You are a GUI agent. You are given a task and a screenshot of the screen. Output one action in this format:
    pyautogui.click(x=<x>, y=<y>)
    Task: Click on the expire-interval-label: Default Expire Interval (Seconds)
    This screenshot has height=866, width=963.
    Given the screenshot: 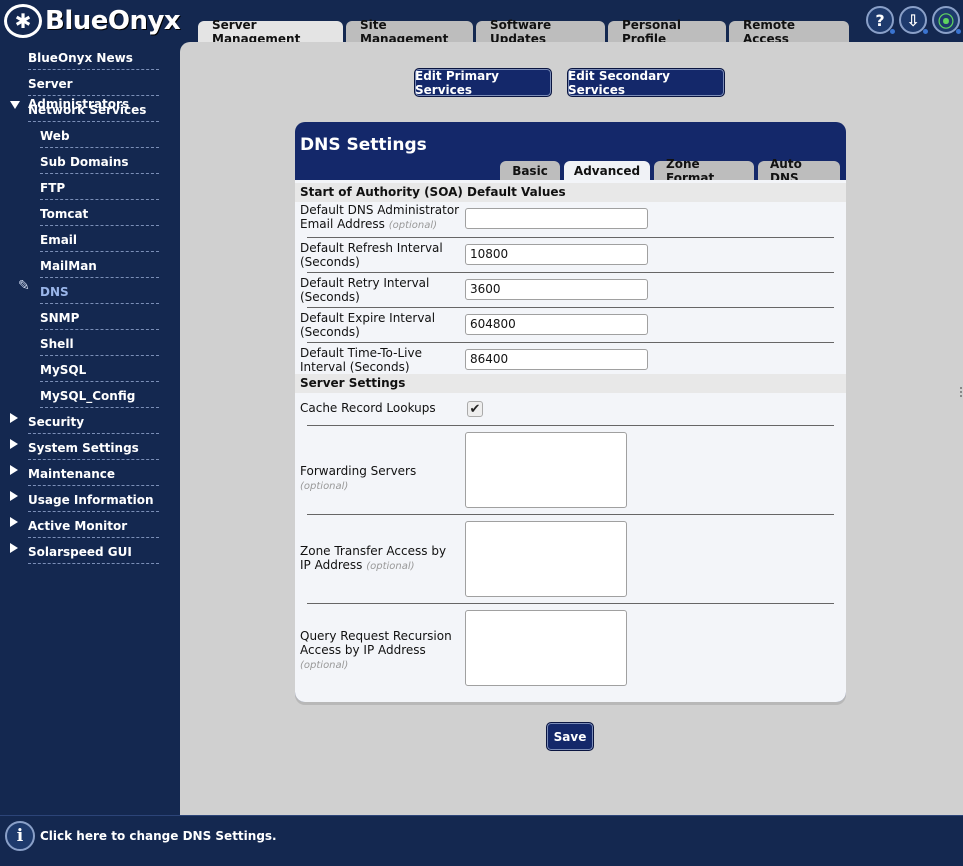 What is the action you would take?
    pyautogui.click(x=368, y=325)
    